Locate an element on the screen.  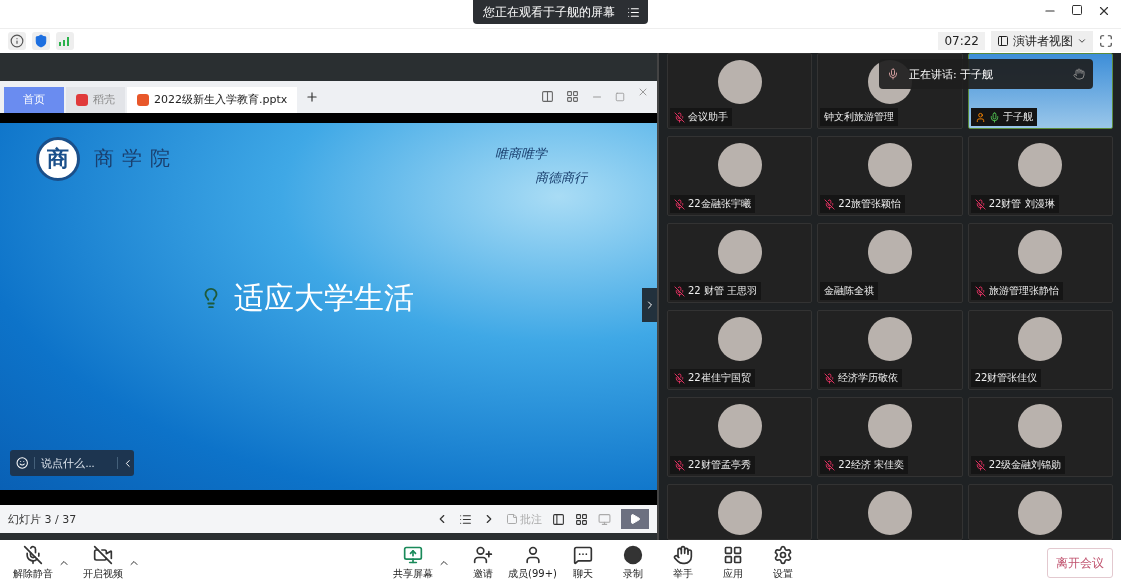
new-tab-icon is located at coordinates (312, 96).